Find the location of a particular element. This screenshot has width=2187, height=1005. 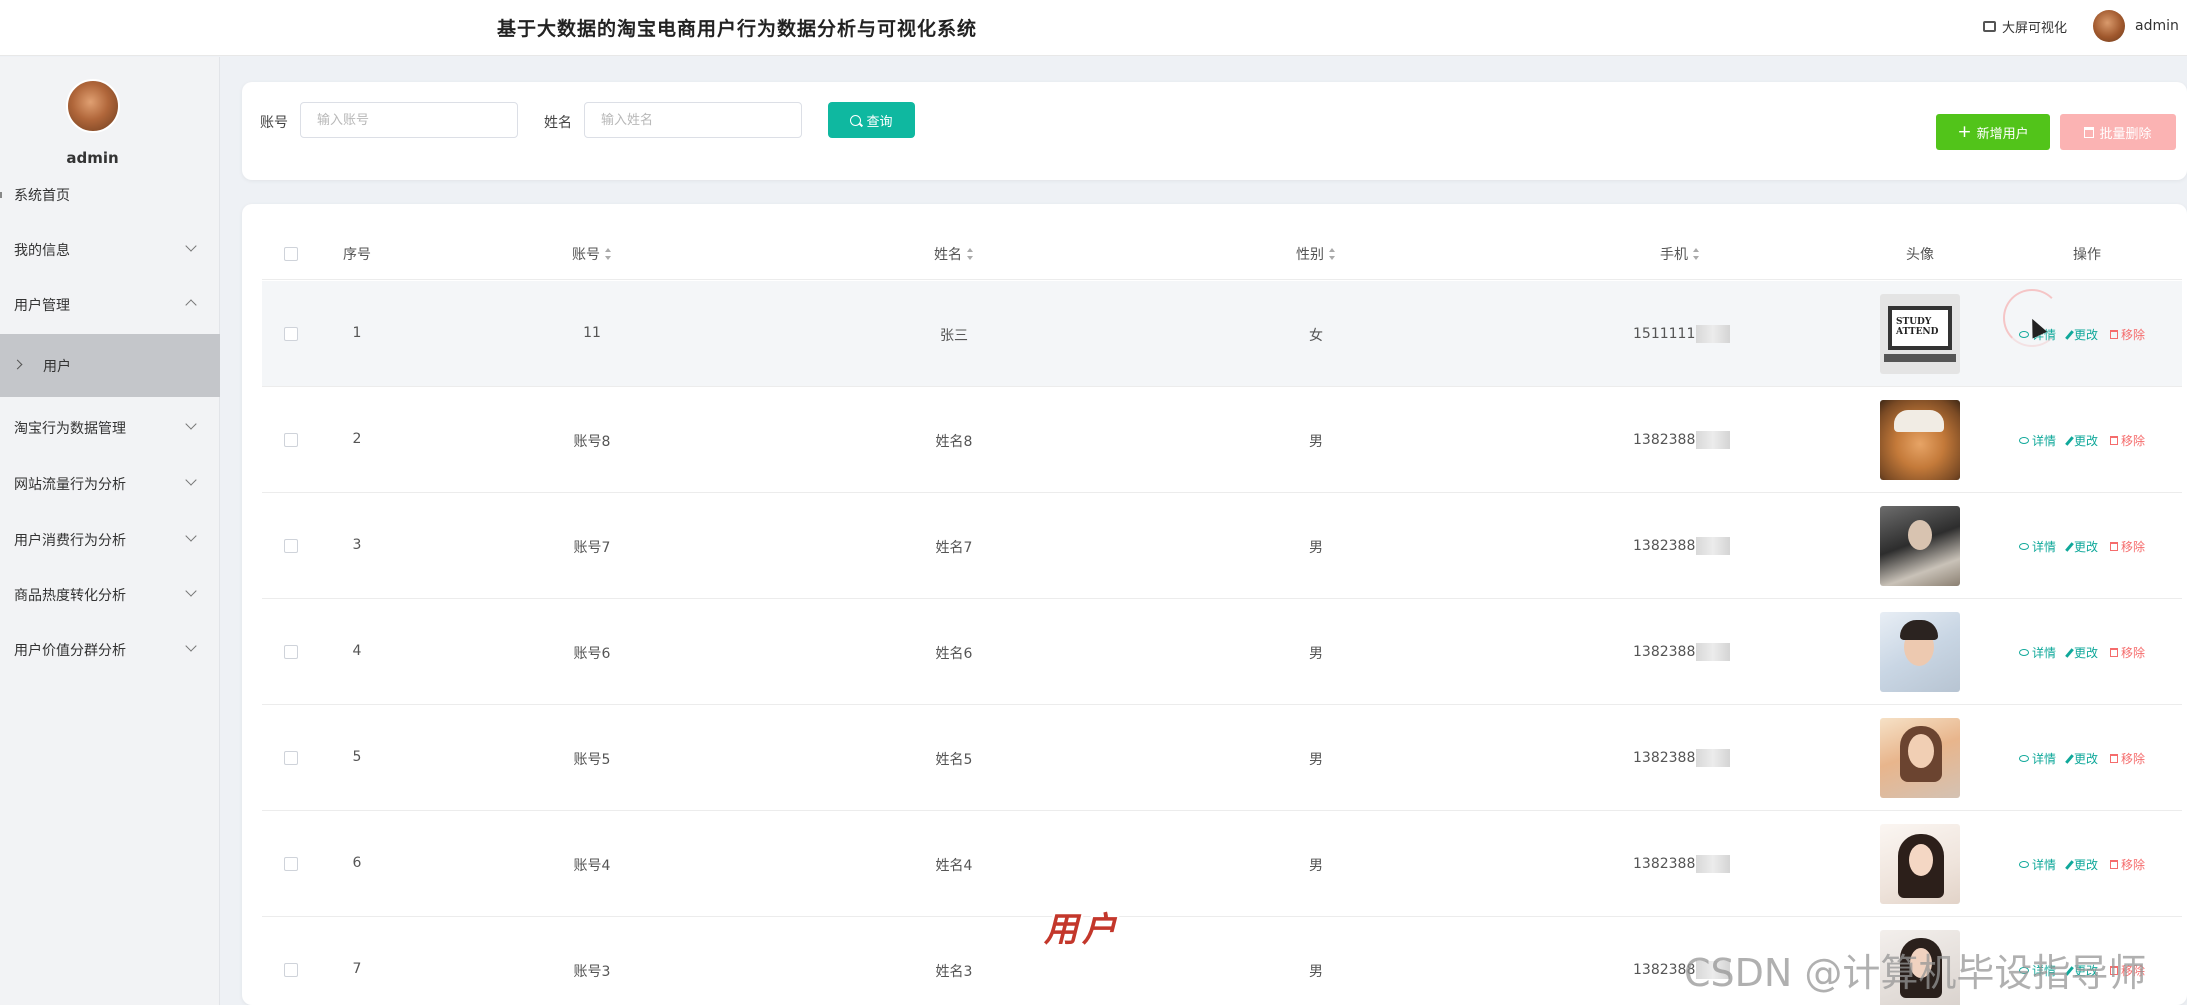

avatar-image is located at coordinates (1920, 440).